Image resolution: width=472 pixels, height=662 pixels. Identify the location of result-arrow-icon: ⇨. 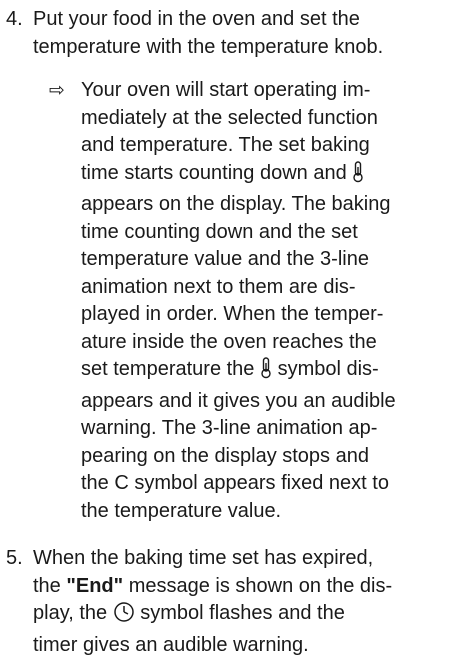
(57, 90).